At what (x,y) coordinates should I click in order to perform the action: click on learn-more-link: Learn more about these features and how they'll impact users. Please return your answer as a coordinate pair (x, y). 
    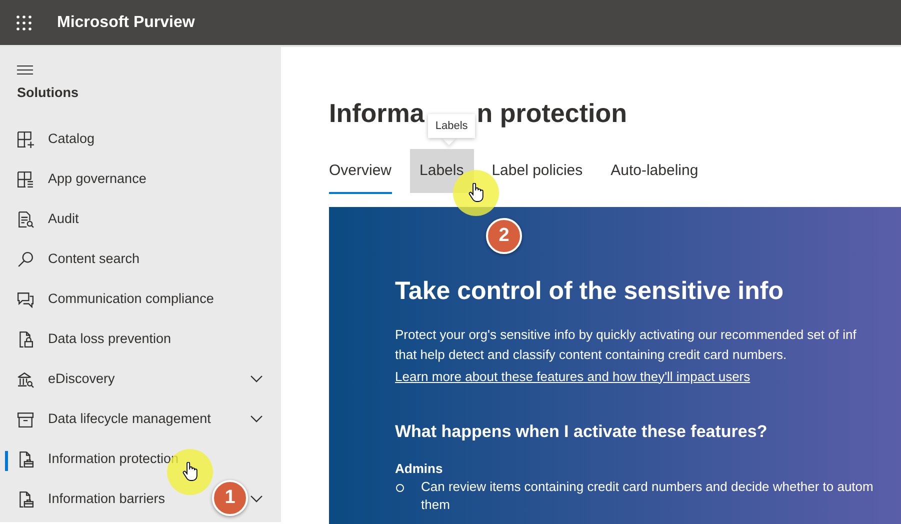
    Looking at the image, I should click on (572, 376).